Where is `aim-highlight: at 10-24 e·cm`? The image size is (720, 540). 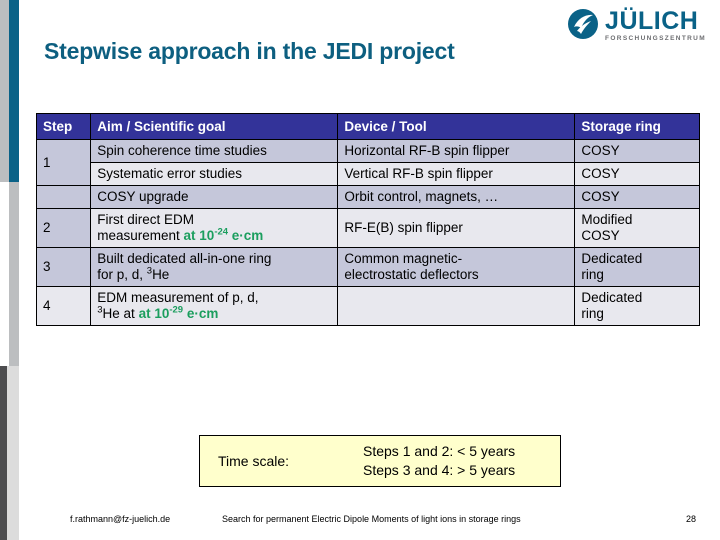 aim-highlight: at 10-24 e·cm is located at coordinates (223, 234).